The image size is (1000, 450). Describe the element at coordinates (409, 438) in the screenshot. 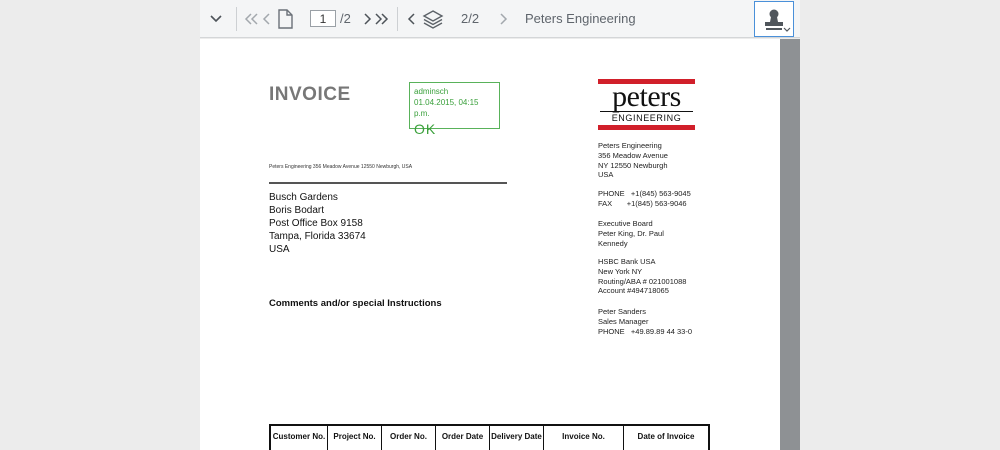

I see `table-header-cell: Order No.` at that location.